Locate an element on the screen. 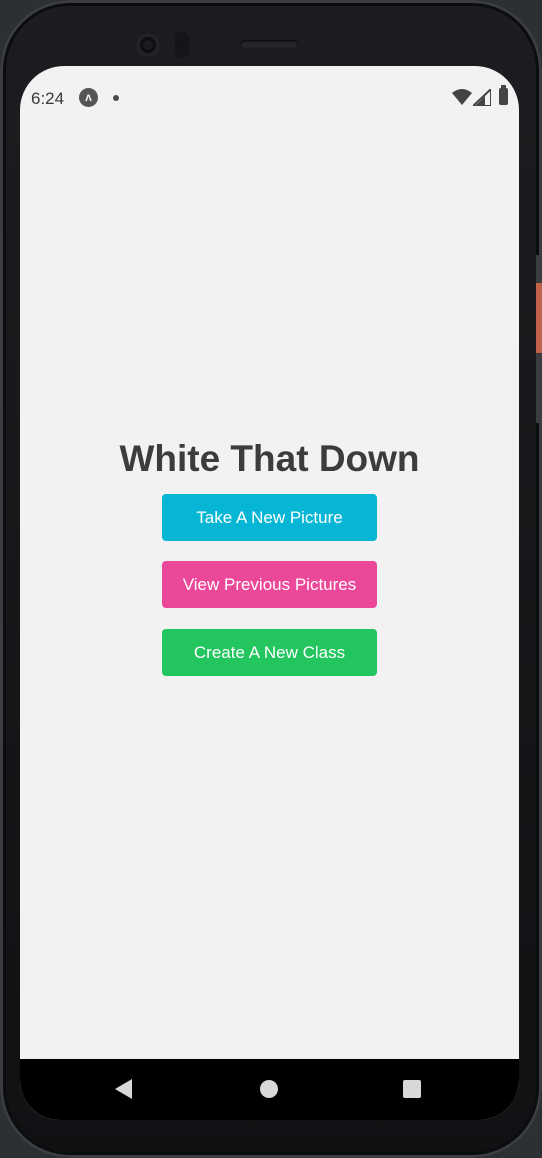 Image resolution: width=542 pixels, height=1158 pixels. volume-button is located at coordinates (539, 318).